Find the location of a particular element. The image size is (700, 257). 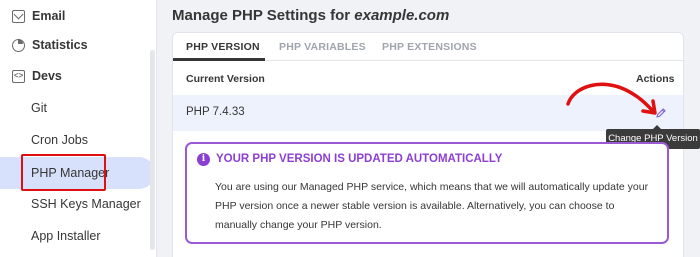

sidebar-item-label: PHP Manager is located at coordinates (70, 173).